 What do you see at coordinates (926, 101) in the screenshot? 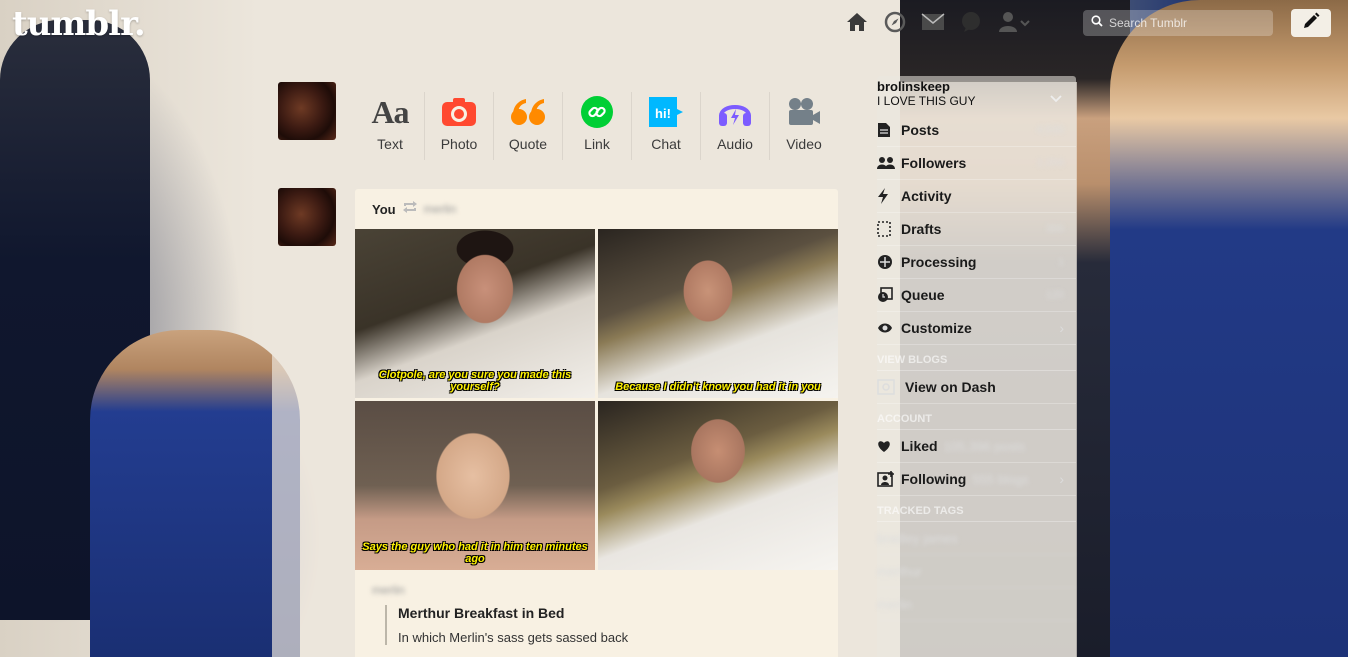
I see `blog-title: I LOVE THIS GUY` at bounding box center [926, 101].